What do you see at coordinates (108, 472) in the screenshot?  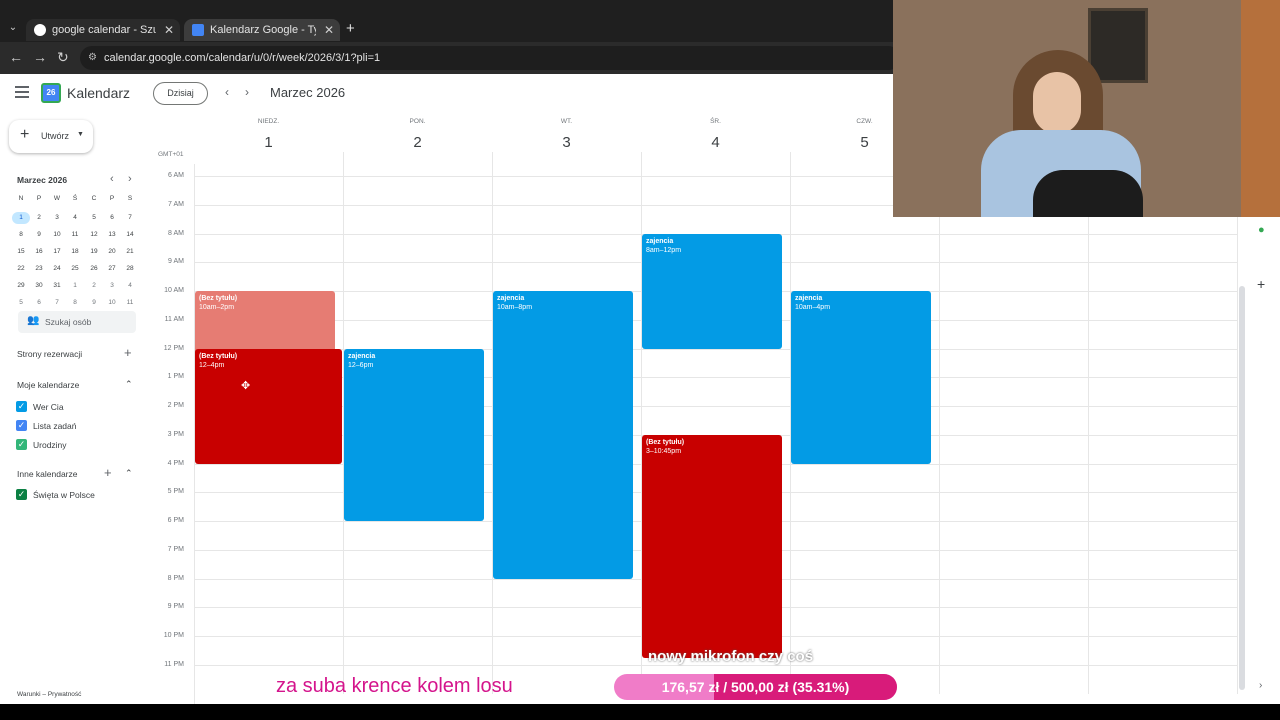 I see `add-other-calendar-icon: +` at bounding box center [108, 472].